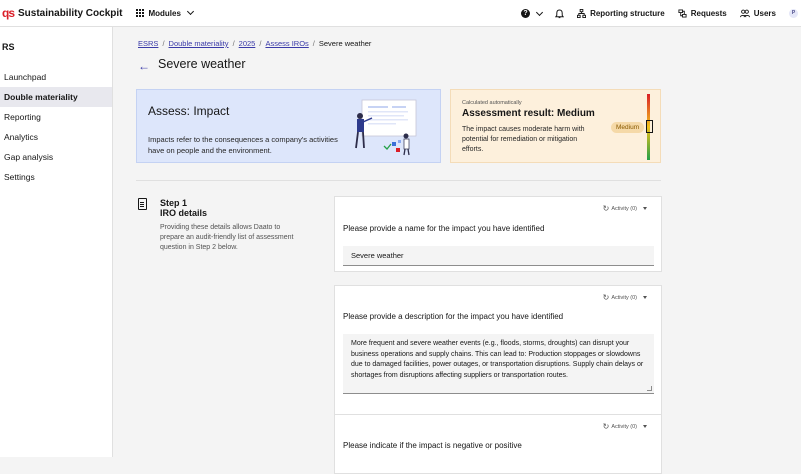 This screenshot has width=801, height=474. Describe the element at coordinates (174, 203) in the screenshot. I see `step-number: Step 1` at that location.